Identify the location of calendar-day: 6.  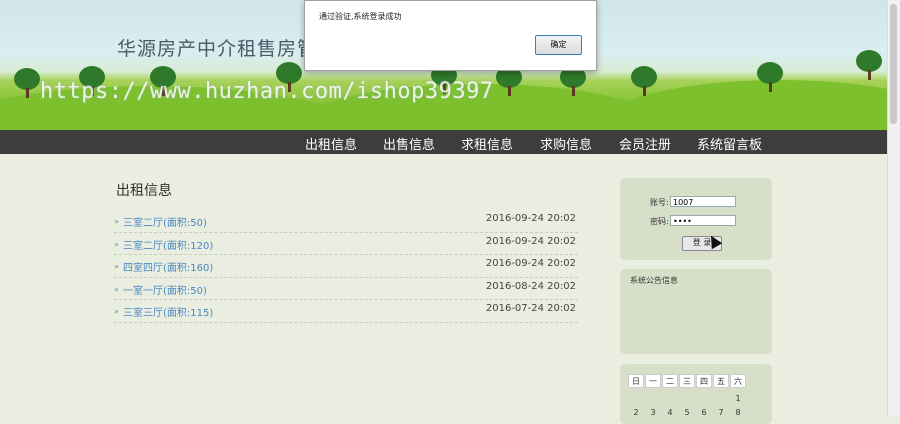
(704, 413).